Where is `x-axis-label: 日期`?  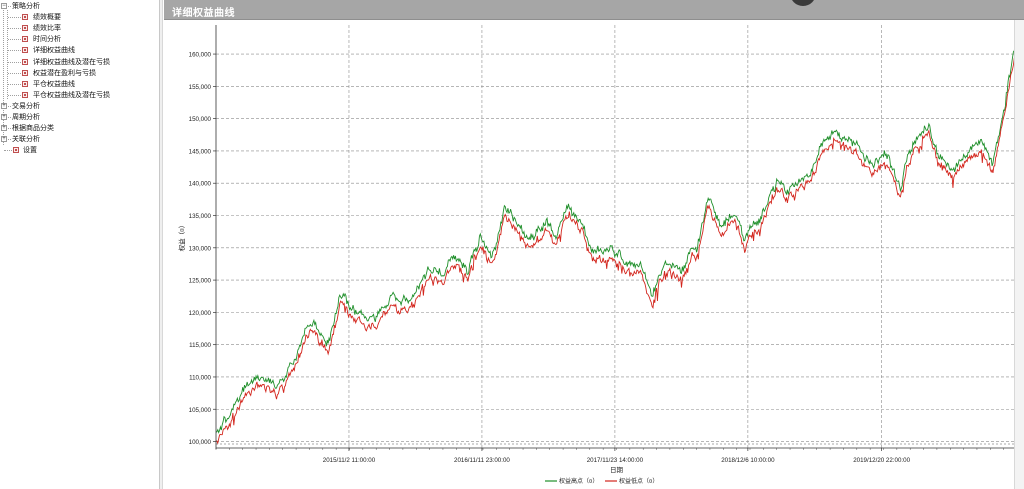 x-axis-label: 日期 is located at coordinates (617, 470).